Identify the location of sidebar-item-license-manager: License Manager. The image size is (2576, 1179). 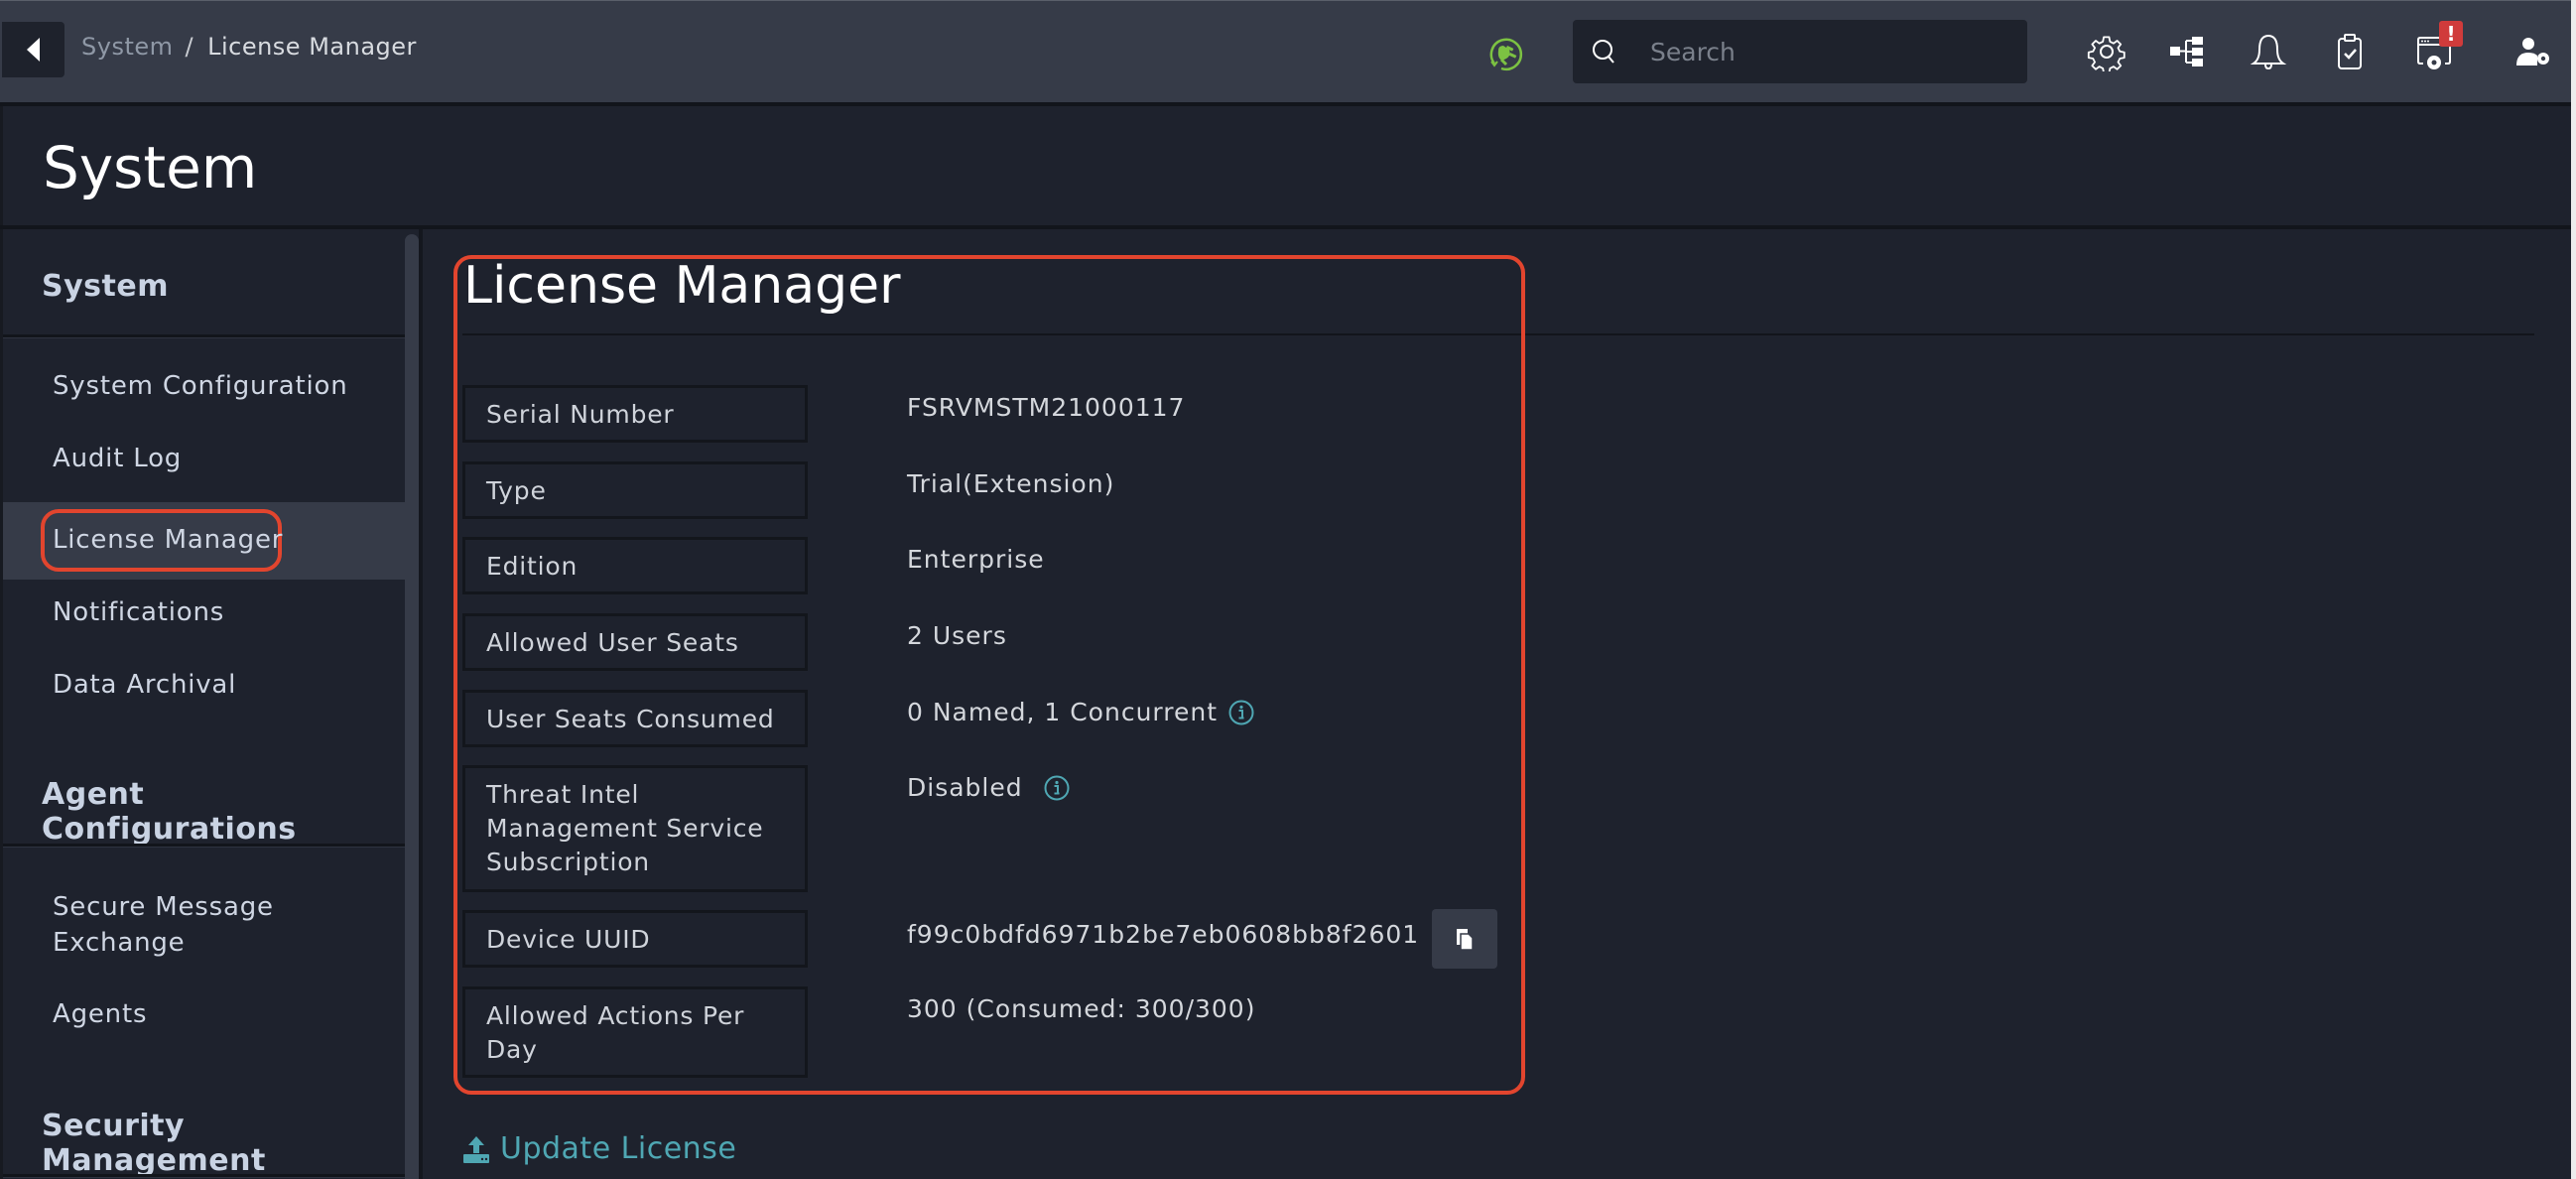
(204, 541).